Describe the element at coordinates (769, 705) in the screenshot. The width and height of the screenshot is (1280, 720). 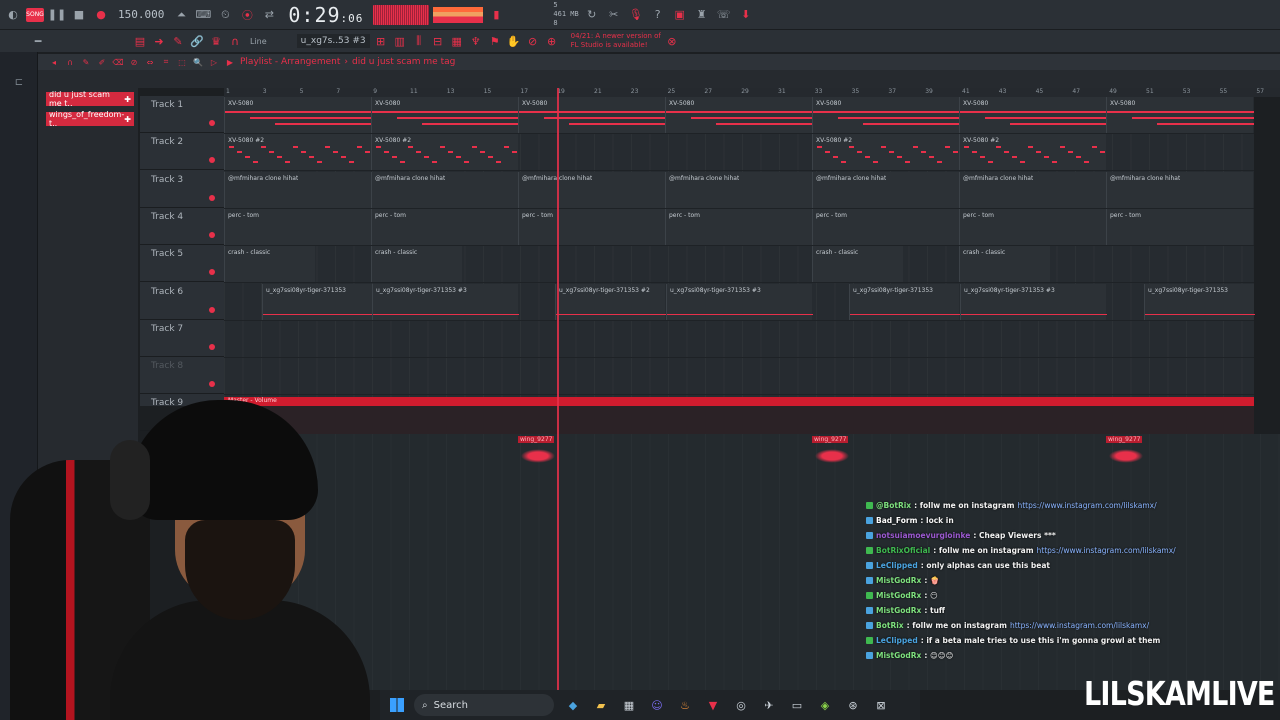
I see `steam-icon: ✈` at that location.